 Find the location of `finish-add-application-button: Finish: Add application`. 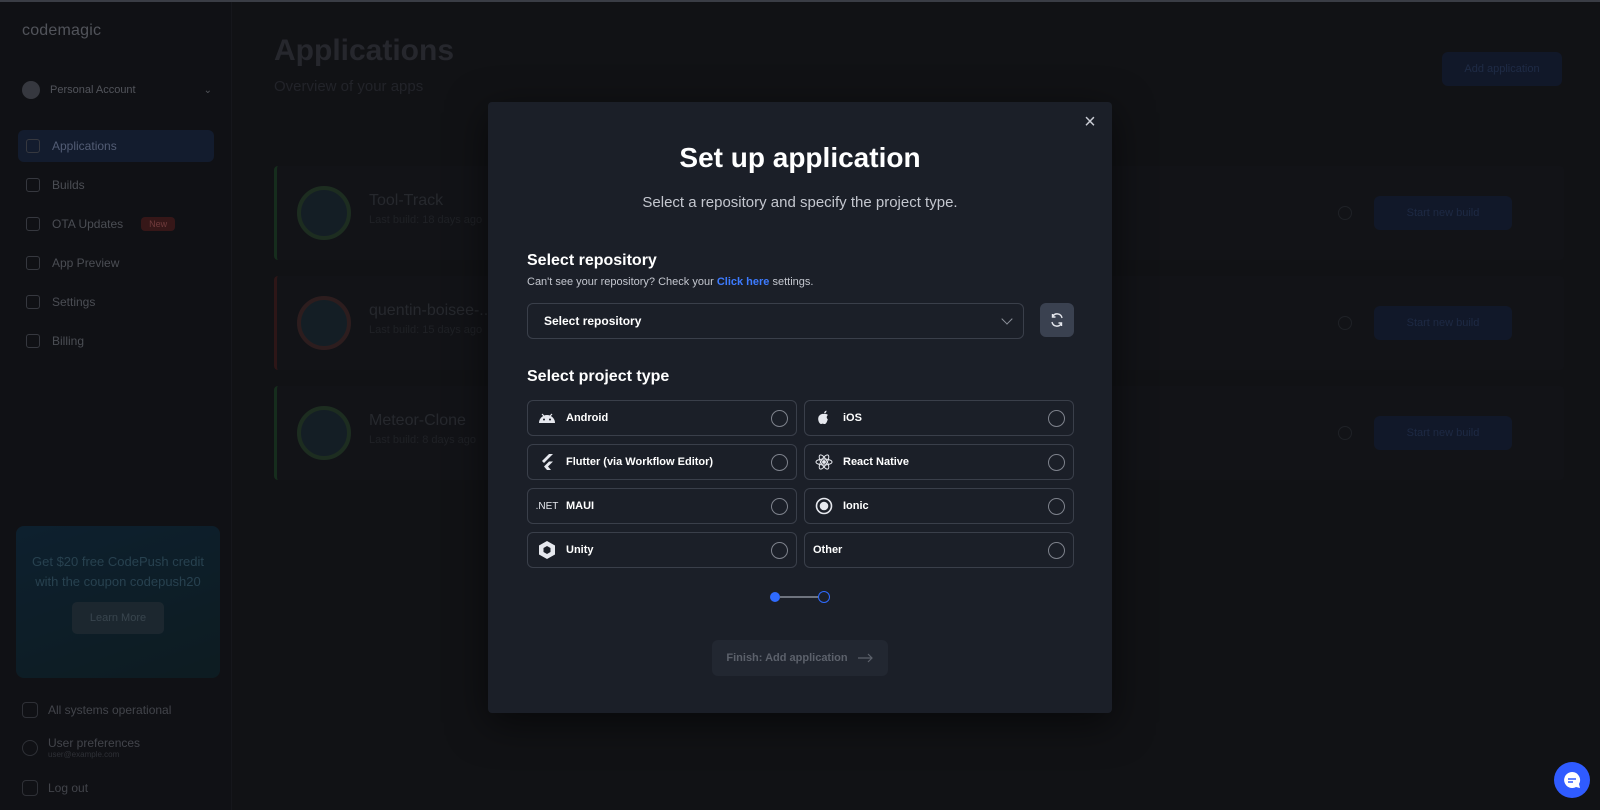

finish-add-application-button: Finish: Add application is located at coordinates (800, 658).